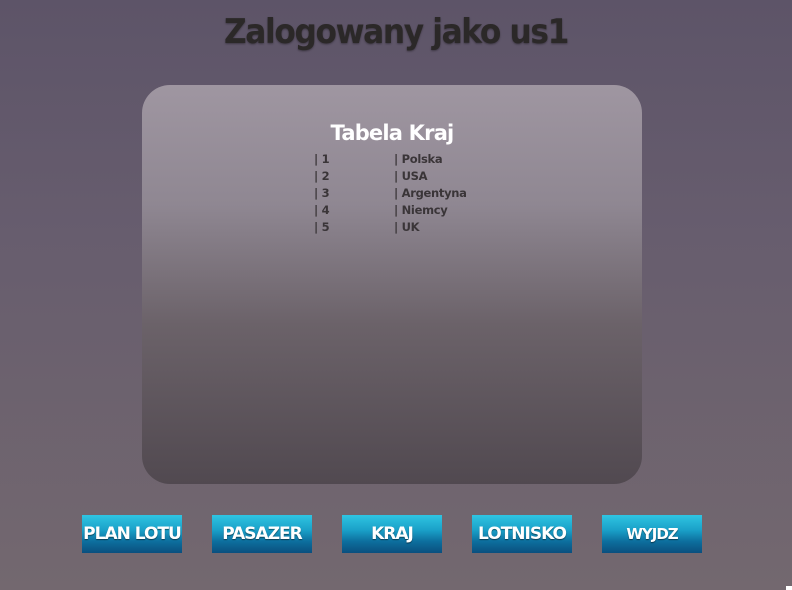 Image resolution: width=792 pixels, height=590 pixels. I want to click on table-row: | 1 | Polska, so click(414, 159).